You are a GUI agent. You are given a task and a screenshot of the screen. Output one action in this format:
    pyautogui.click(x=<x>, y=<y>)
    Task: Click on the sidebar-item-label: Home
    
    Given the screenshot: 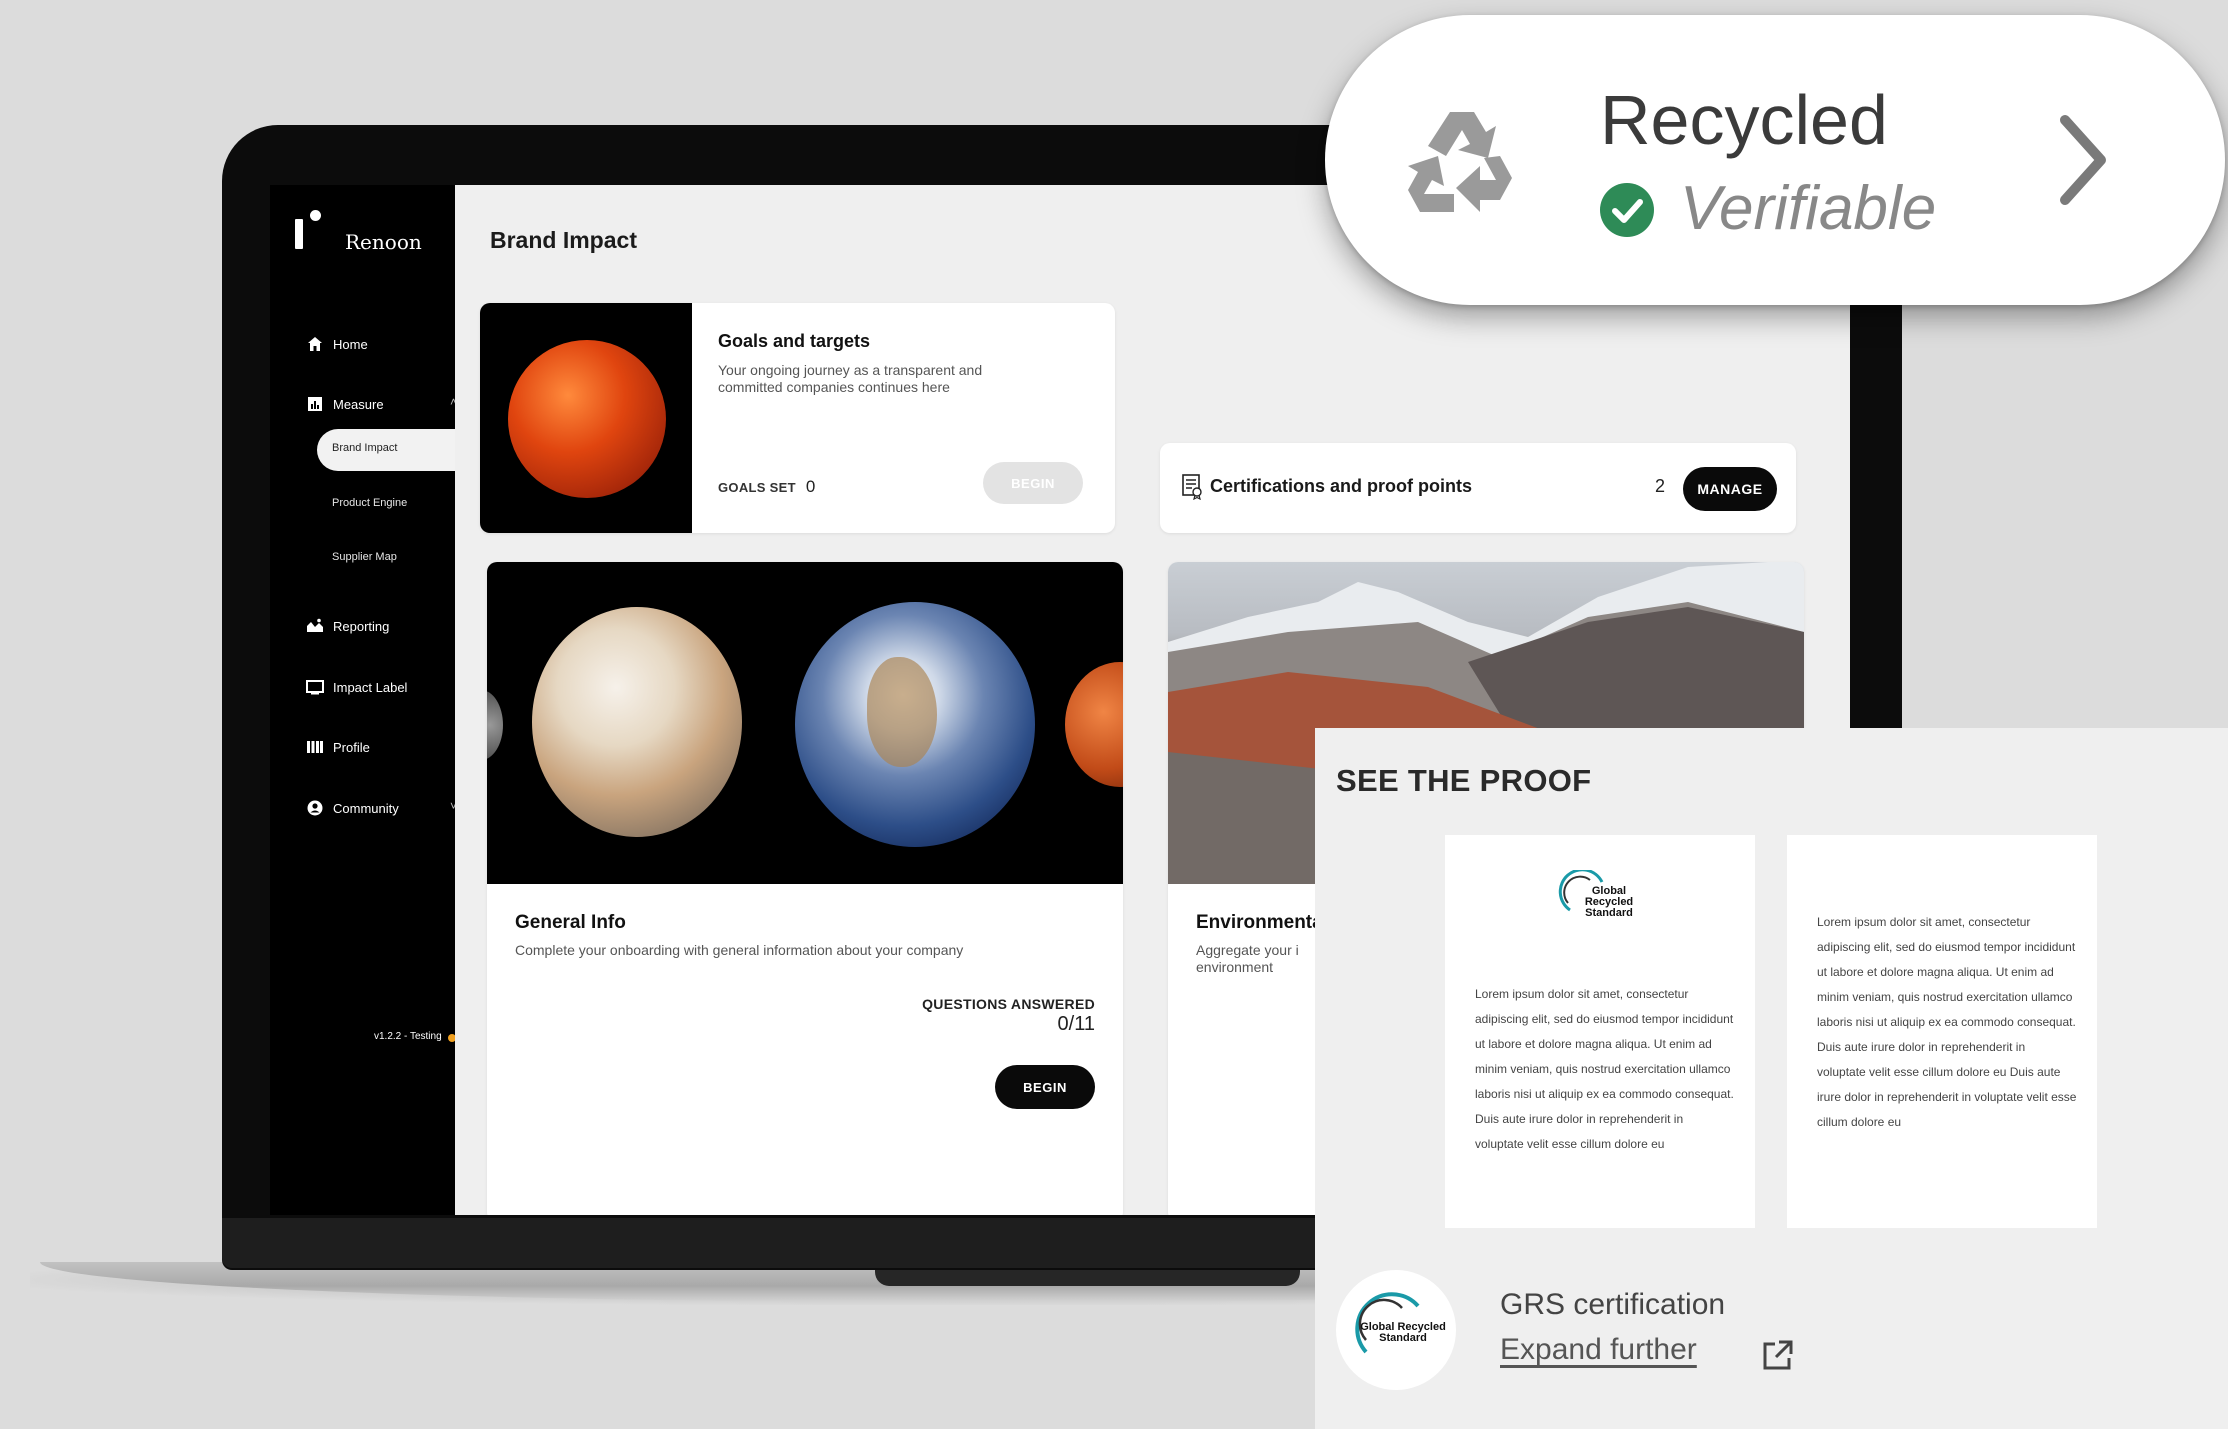 What is the action you would take?
    pyautogui.click(x=350, y=344)
    